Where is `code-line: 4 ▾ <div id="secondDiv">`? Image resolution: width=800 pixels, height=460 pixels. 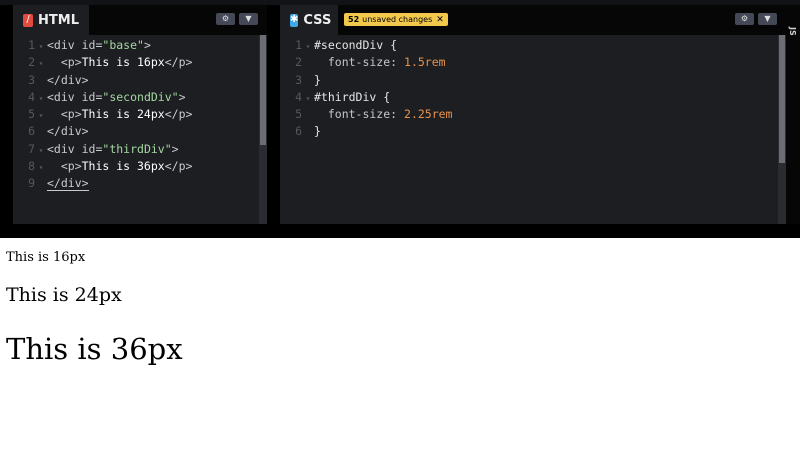 code-line: 4 ▾ <div id="secondDiv"> is located at coordinates (135, 97).